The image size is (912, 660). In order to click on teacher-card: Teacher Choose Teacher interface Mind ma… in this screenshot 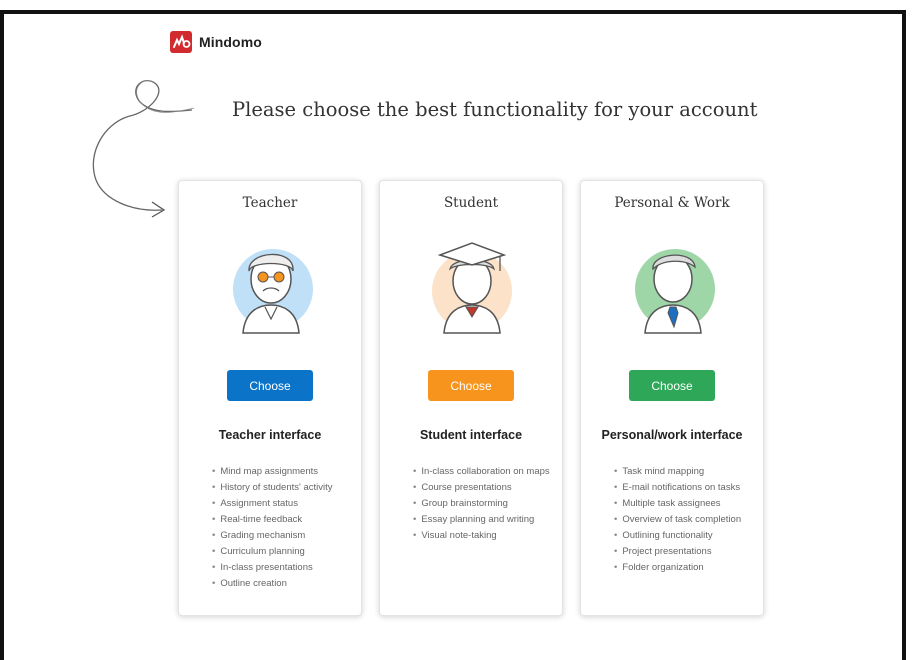, I will do `click(270, 398)`.